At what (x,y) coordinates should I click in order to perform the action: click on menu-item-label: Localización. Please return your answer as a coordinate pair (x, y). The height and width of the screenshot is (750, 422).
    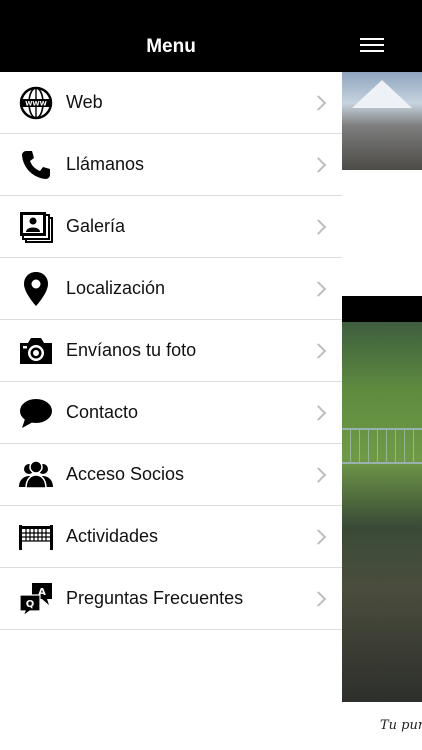
    Looking at the image, I should click on (116, 288).